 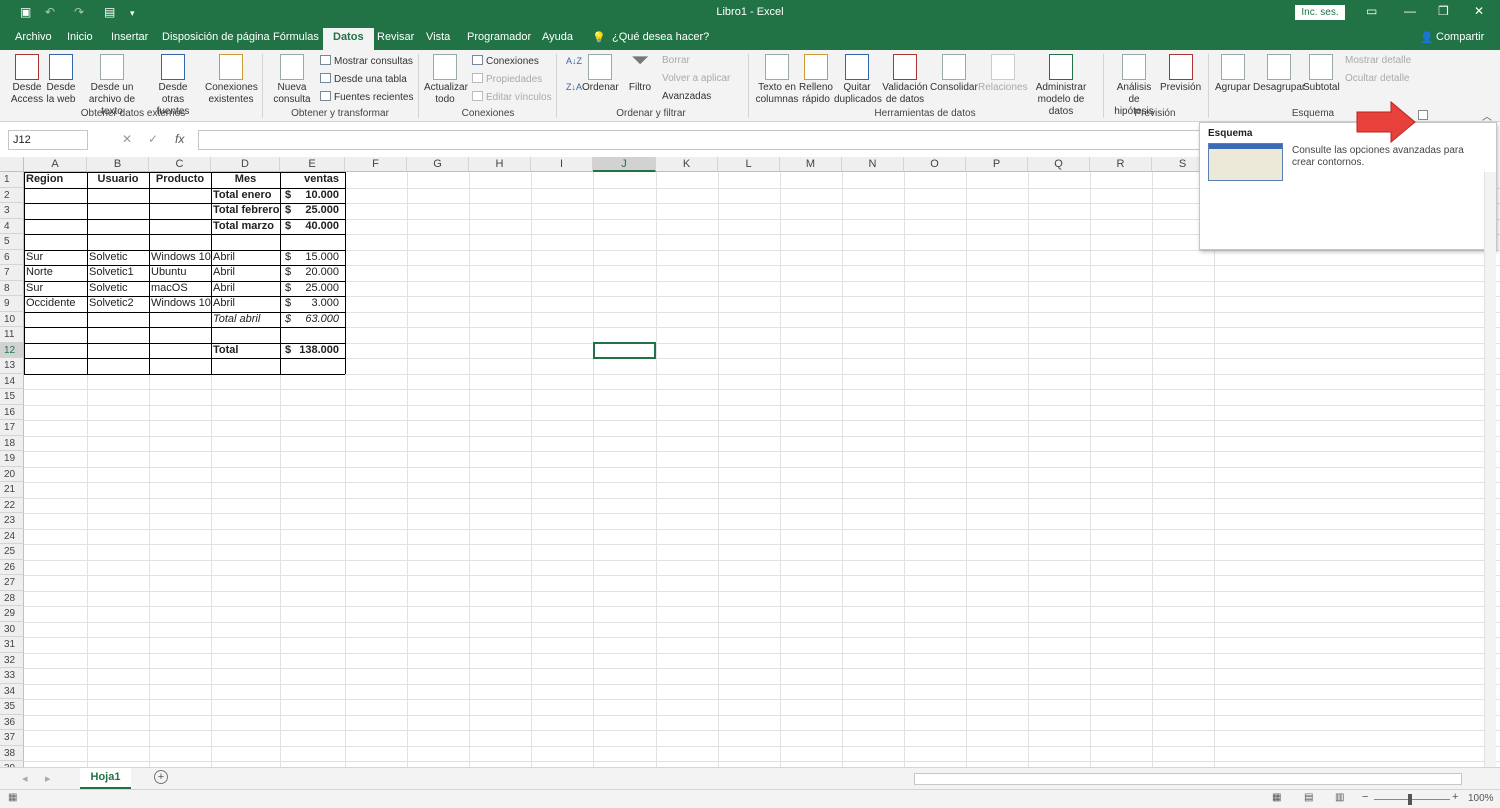 I want to click on select-all-corner, so click(x=12, y=164).